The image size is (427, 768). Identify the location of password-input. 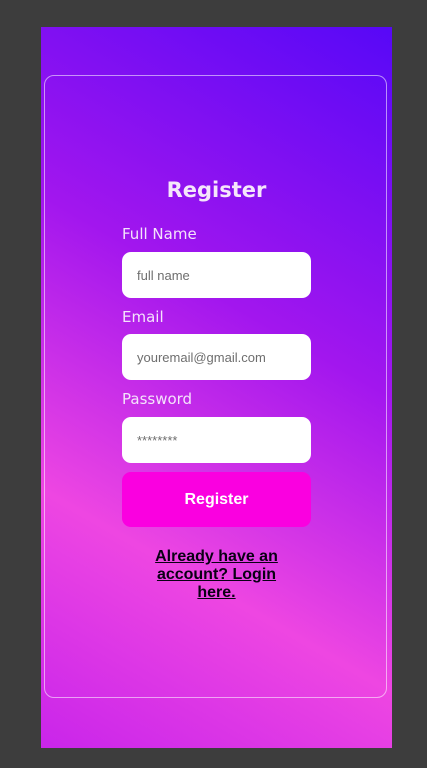
(216, 440).